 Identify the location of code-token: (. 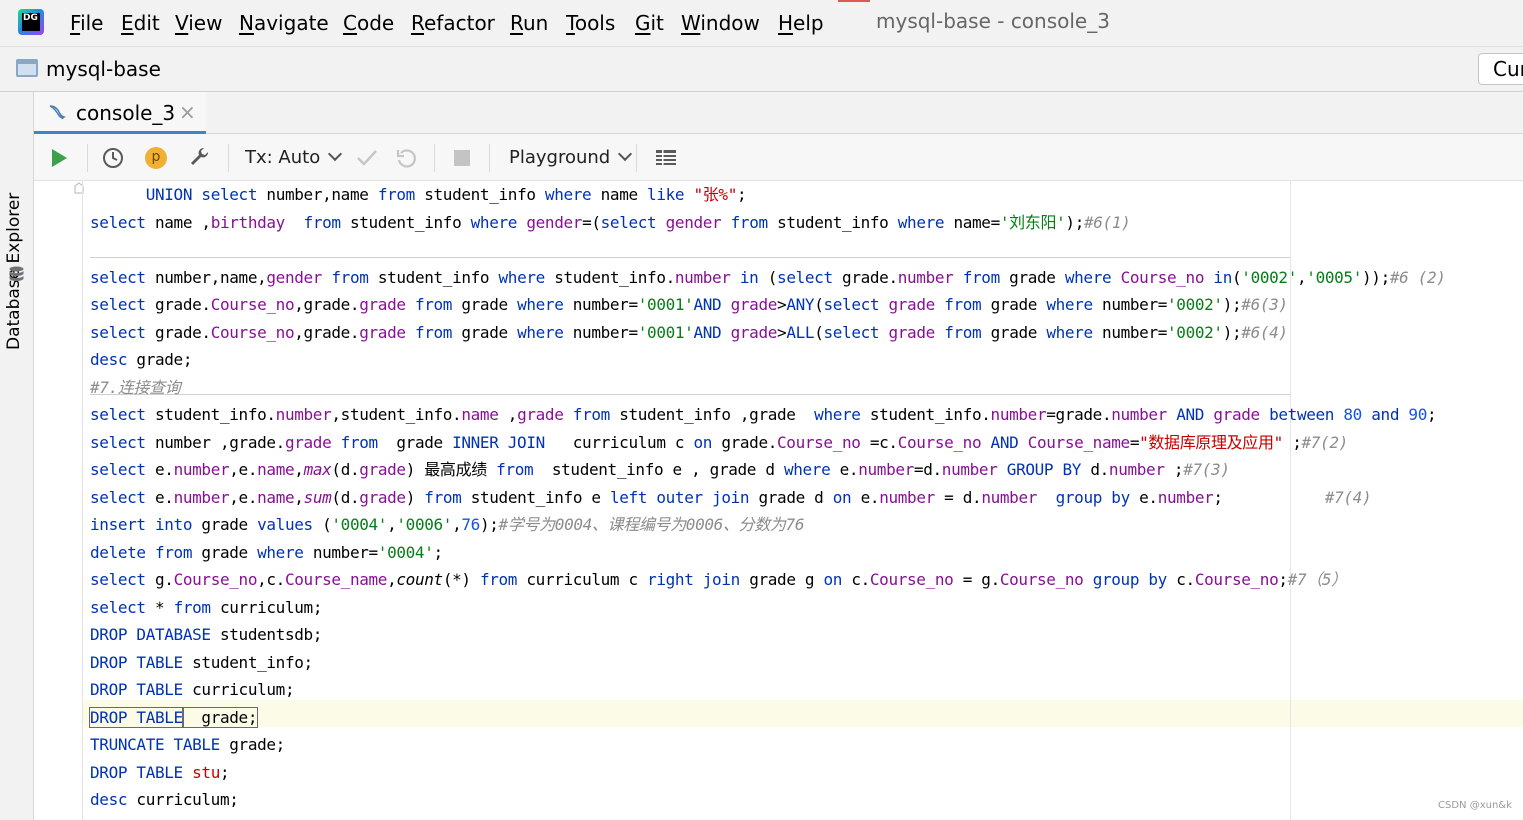
(768, 277).